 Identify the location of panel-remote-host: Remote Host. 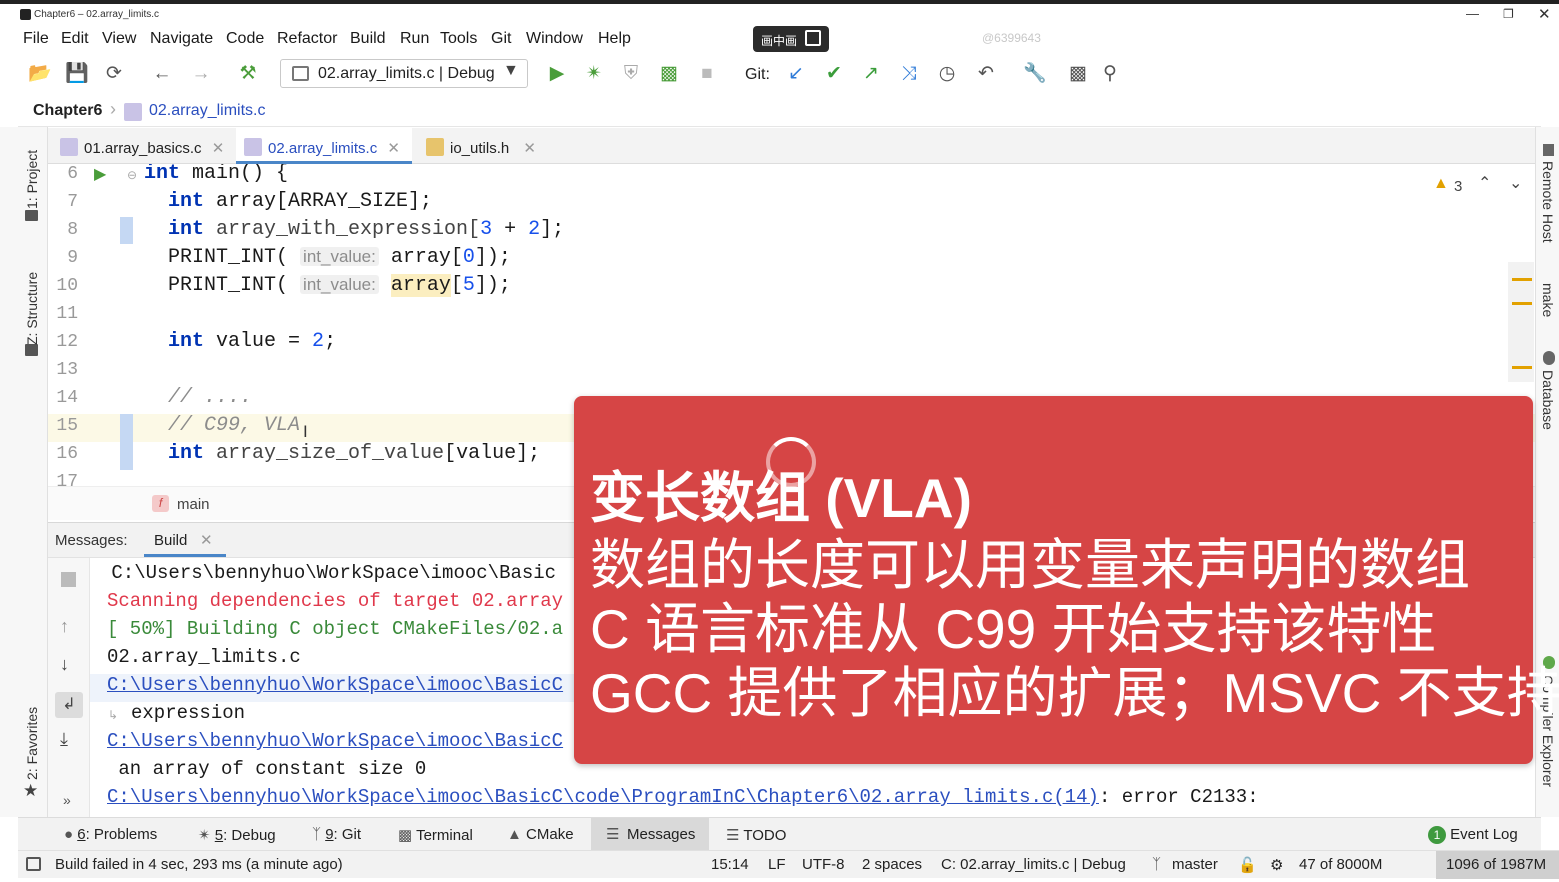
(1548, 208).